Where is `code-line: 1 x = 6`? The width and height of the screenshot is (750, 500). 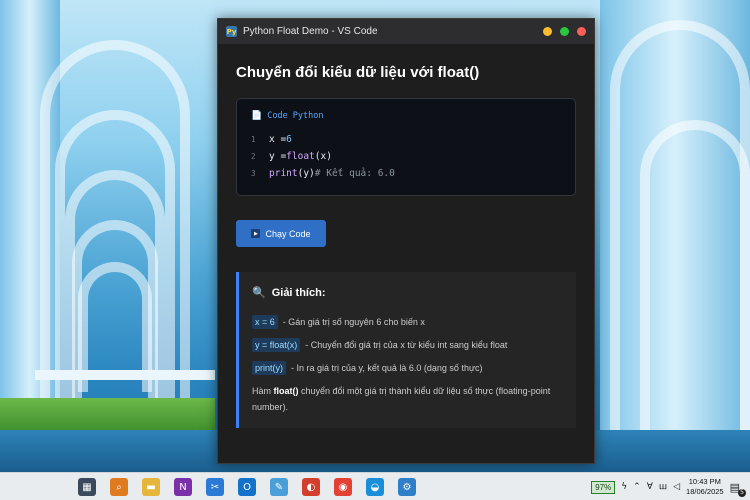 code-line: 1 x = 6 is located at coordinates (406, 139).